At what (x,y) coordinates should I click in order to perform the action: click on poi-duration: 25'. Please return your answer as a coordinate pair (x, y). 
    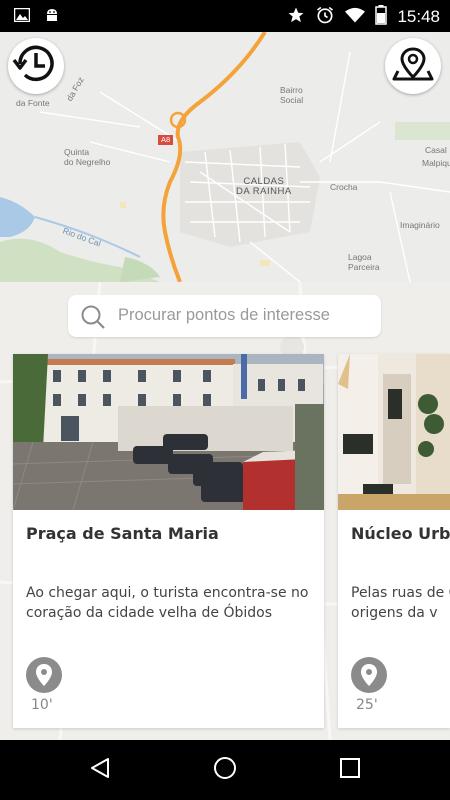
    Looking at the image, I should click on (367, 705).